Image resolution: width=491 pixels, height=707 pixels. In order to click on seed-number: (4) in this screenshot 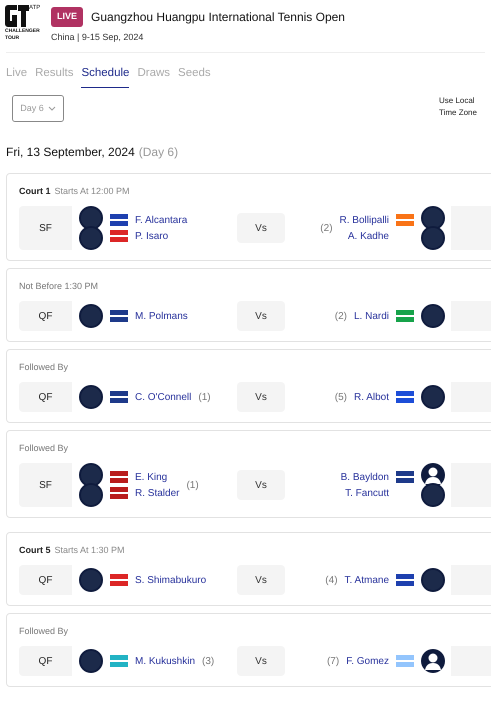, I will do `click(331, 581)`.